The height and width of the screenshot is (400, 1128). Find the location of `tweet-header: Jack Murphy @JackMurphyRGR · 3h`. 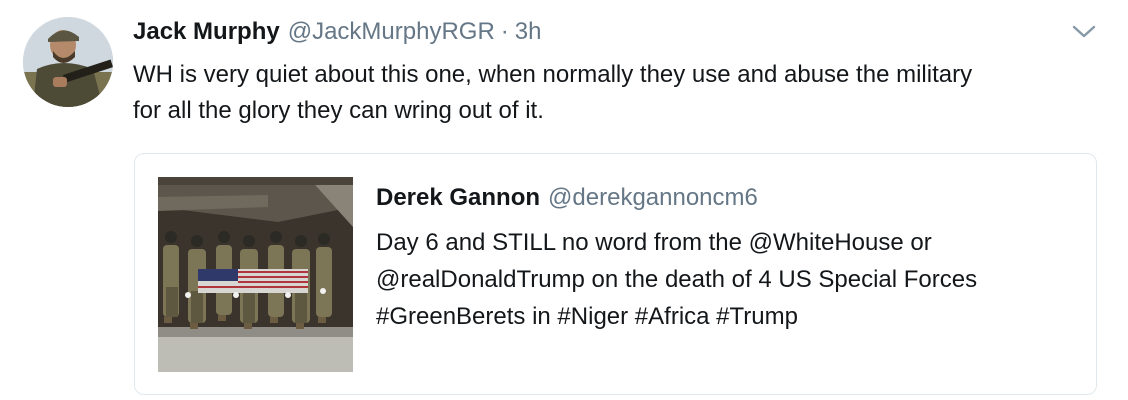

tweet-header: Jack Murphy @JackMurphyRGR · 3h is located at coordinates (337, 32).